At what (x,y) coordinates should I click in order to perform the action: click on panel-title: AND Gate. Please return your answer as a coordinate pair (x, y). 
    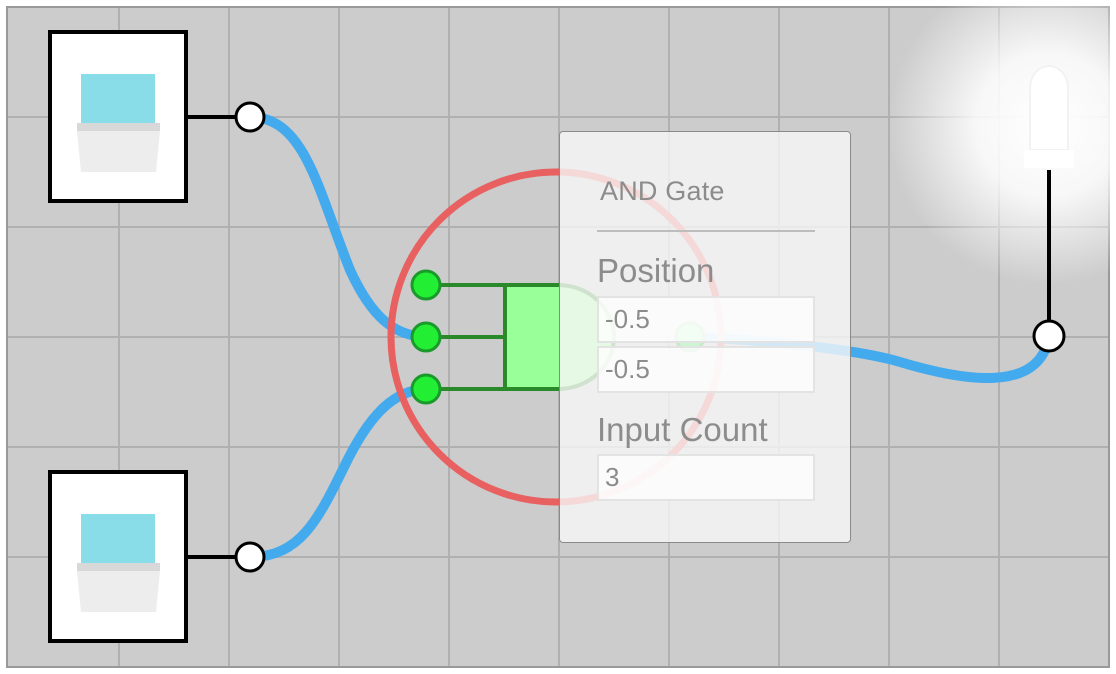
    Looking at the image, I should click on (662, 191).